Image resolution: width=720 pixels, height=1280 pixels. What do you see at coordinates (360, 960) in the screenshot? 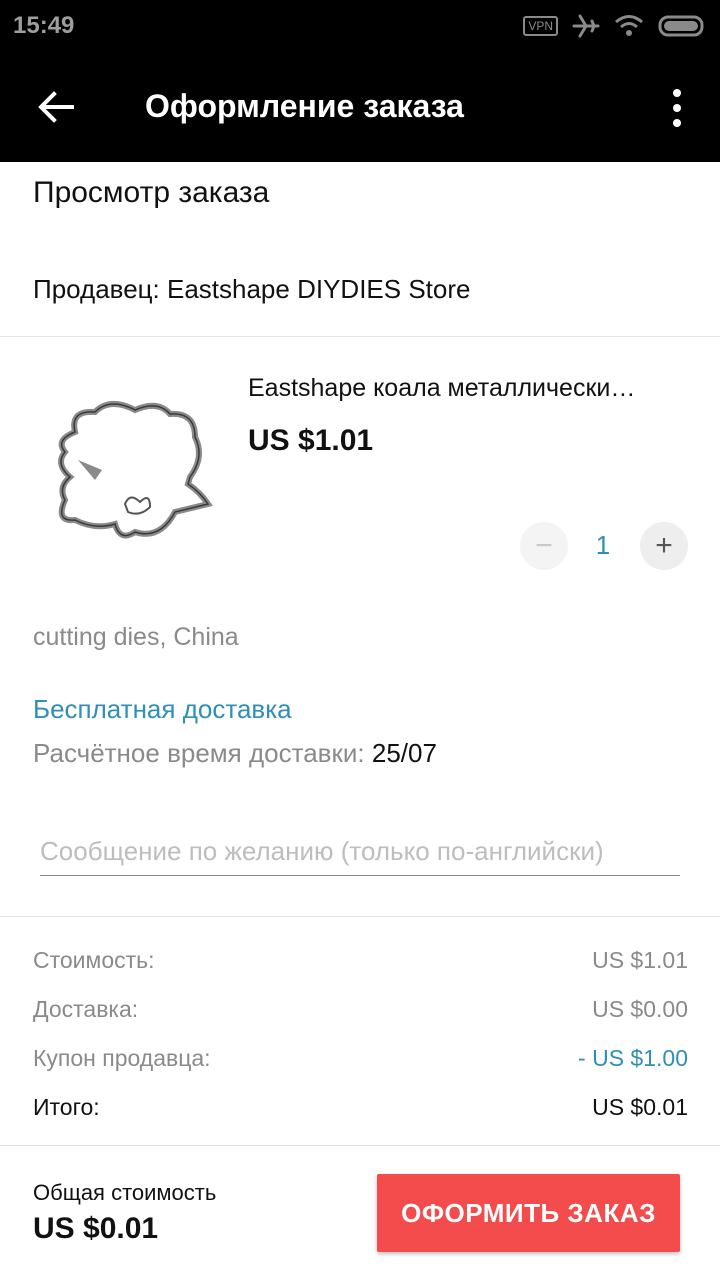
I see `cost-row-subtotal: Стоимость: US $1.01` at bounding box center [360, 960].